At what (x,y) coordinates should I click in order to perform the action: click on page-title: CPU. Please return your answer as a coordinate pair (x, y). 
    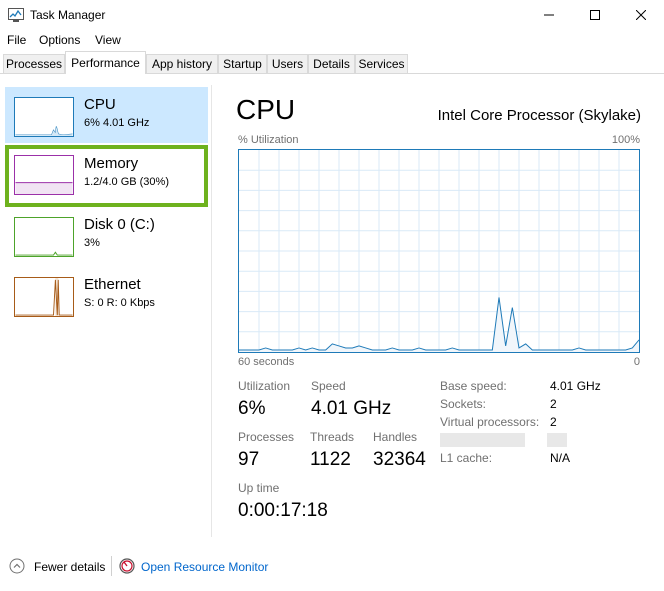
    Looking at the image, I should click on (266, 109).